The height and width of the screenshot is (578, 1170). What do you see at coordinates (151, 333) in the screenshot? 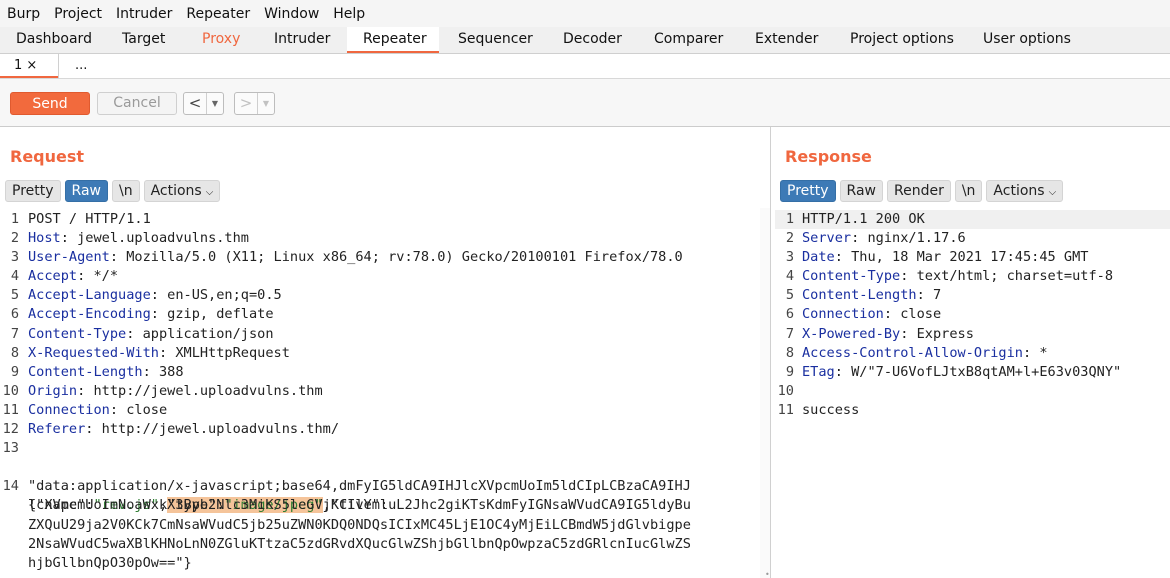
I see `request-line-text: Content-Type: application/json` at bounding box center [151, 333].